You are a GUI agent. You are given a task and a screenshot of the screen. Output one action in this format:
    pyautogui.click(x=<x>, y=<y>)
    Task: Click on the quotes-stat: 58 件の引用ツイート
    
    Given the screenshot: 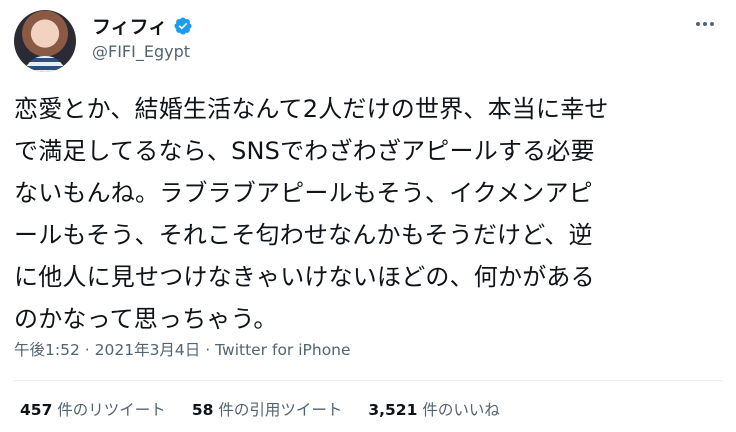 What is the action you would take?
    pyautogui.click(x=267, y=409)
    